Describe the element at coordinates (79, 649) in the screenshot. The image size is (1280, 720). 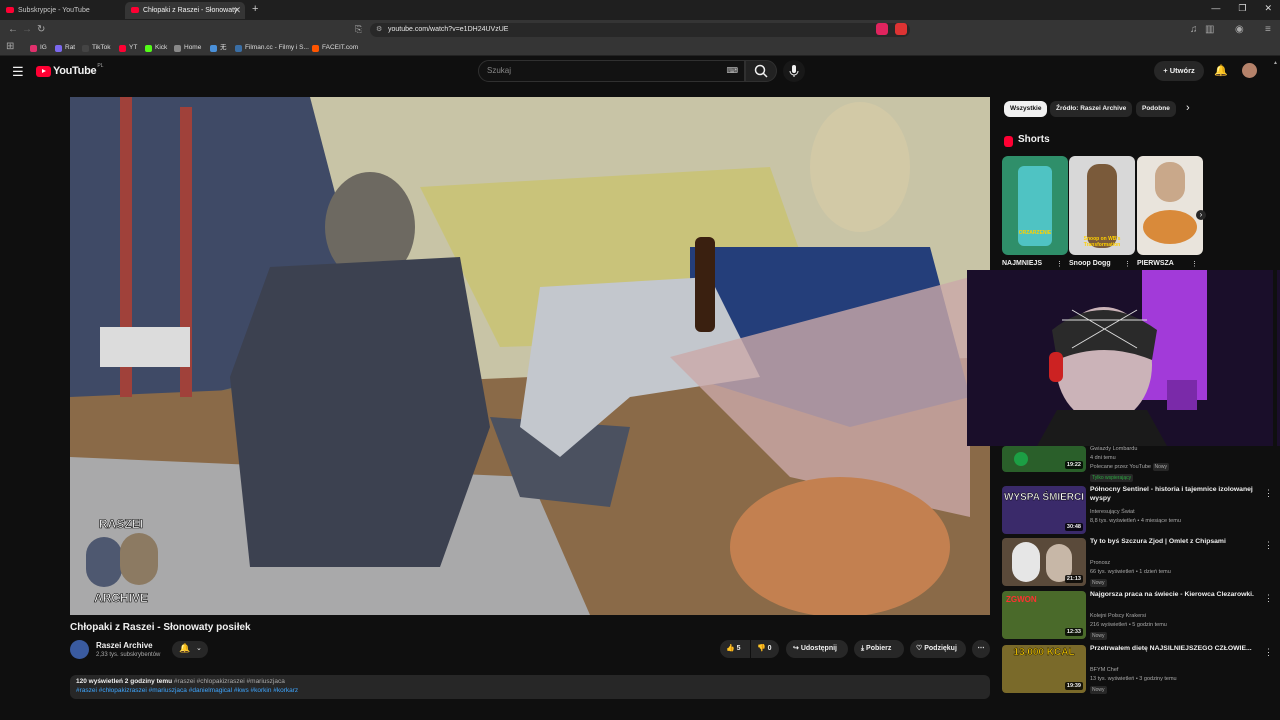
I see `channel-avatar` at that location.